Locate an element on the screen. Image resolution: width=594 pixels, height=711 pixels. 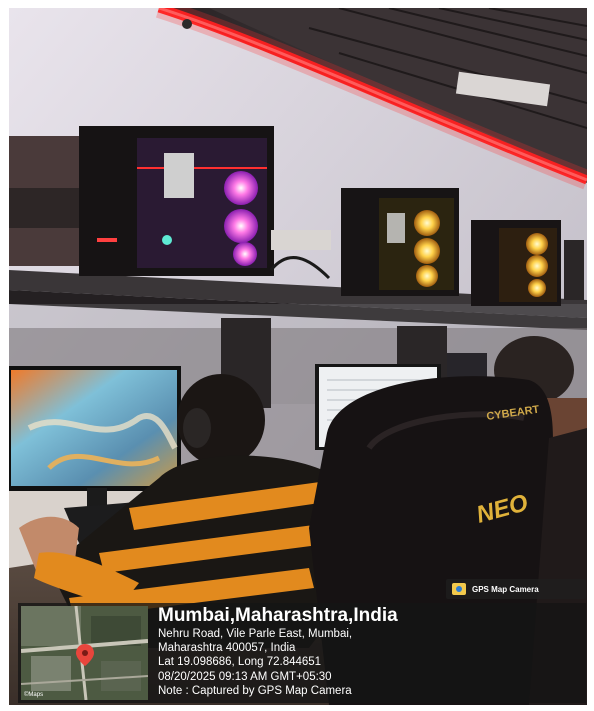
camera-icon is located at coordinates (459, 589).